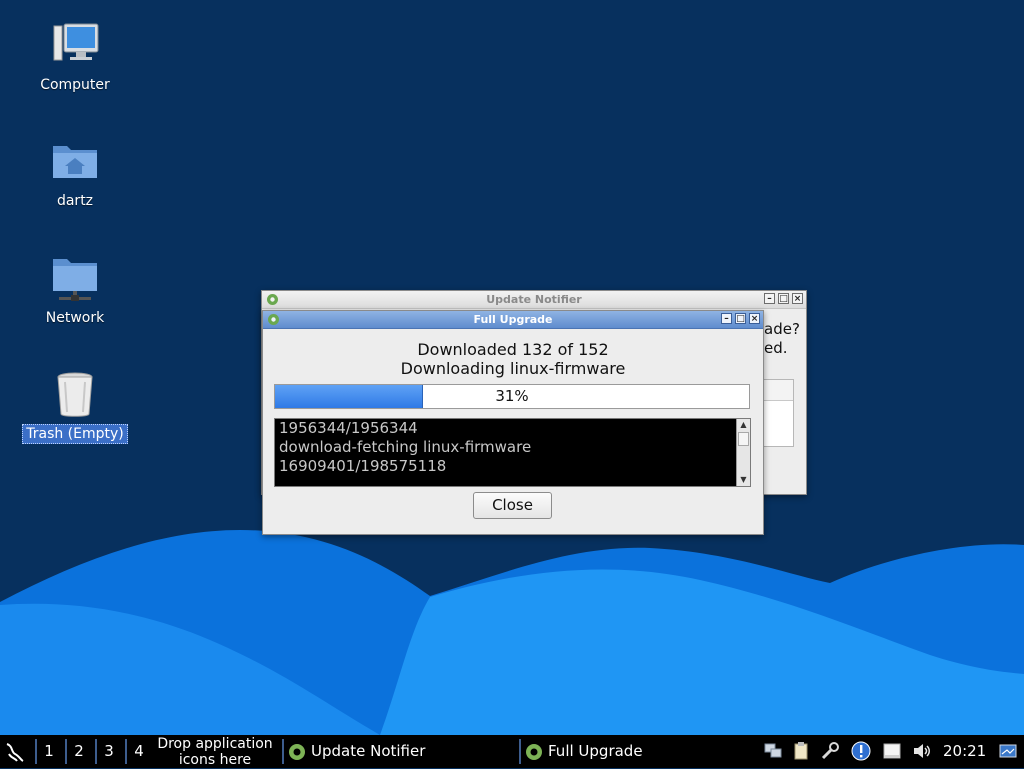 Image resolution: width=1024 pixels, height=769 pixels. What do you see at coordinates (922, 751) in the screenshot?
I see `volume-icon` at bounding box center [922, 751].